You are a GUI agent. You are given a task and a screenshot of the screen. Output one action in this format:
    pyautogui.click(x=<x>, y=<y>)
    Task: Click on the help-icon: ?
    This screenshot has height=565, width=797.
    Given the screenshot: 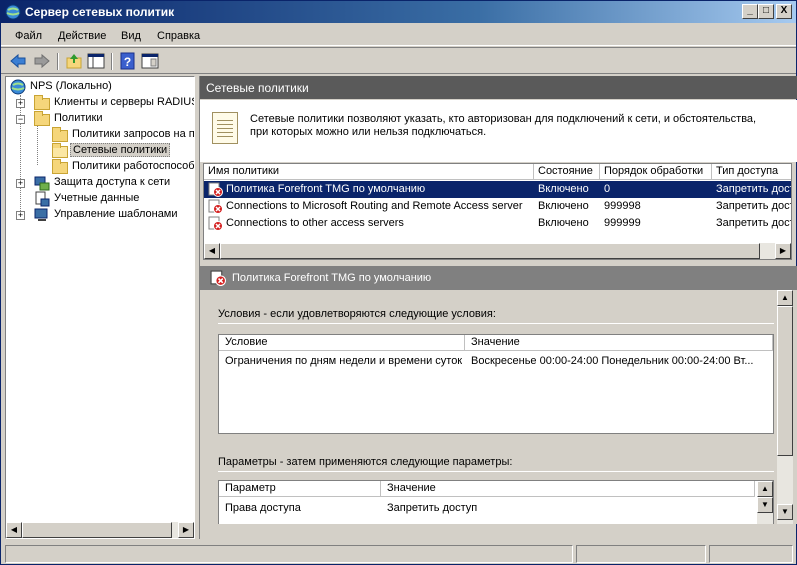 What is the action you would take?
    pyautogui.click(x=128, y=61)
    